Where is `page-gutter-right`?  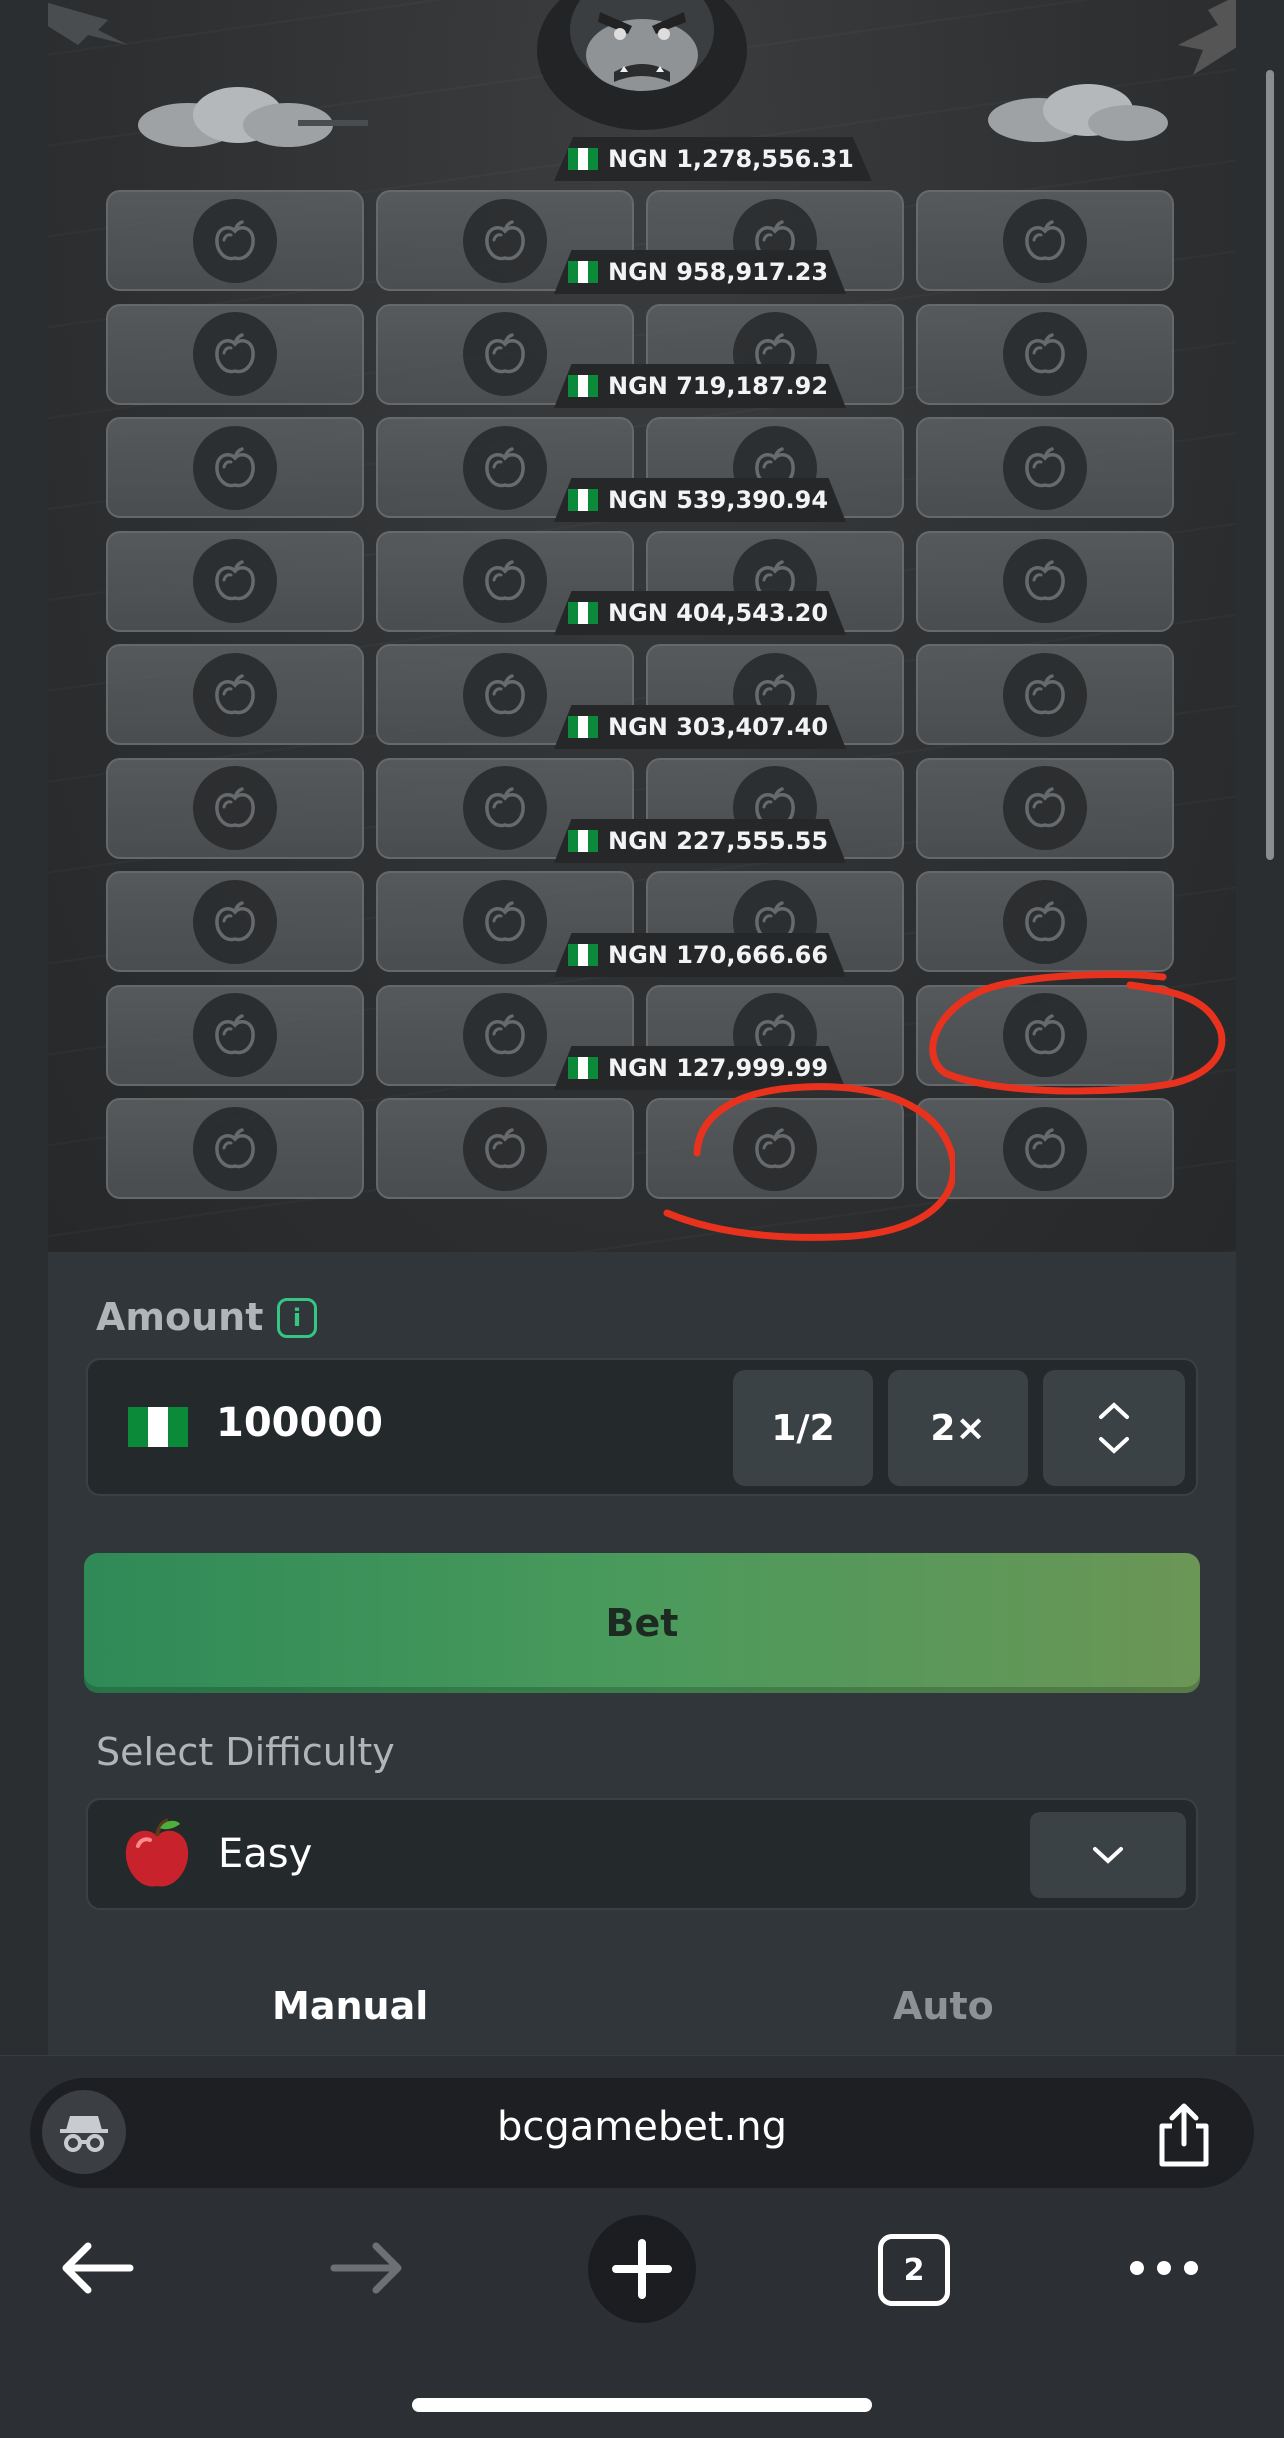
page-gutter-right is located at coordinates (1260, 1027).